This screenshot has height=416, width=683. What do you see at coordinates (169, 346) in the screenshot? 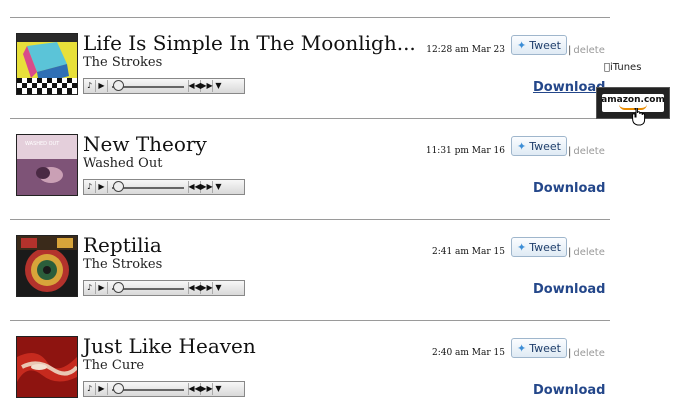
I see `track-title: Just Like Heaven` at bounding box center [169, 346].